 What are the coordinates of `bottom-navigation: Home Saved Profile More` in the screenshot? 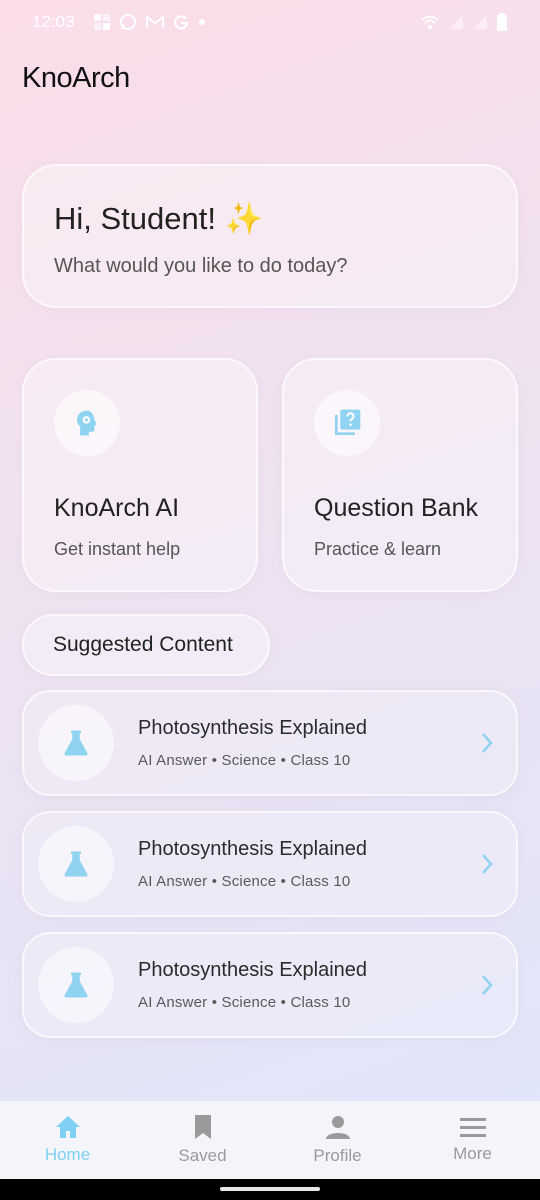 It's located at (270, 1140).